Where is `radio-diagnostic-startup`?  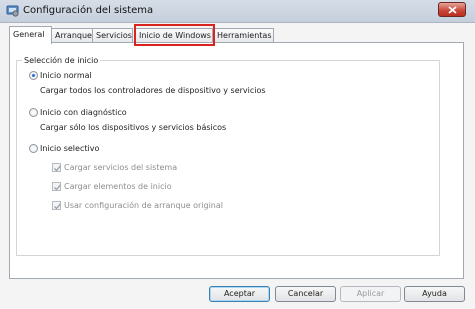
radio-diagnostic-startup is located at coordinates (33, 112).